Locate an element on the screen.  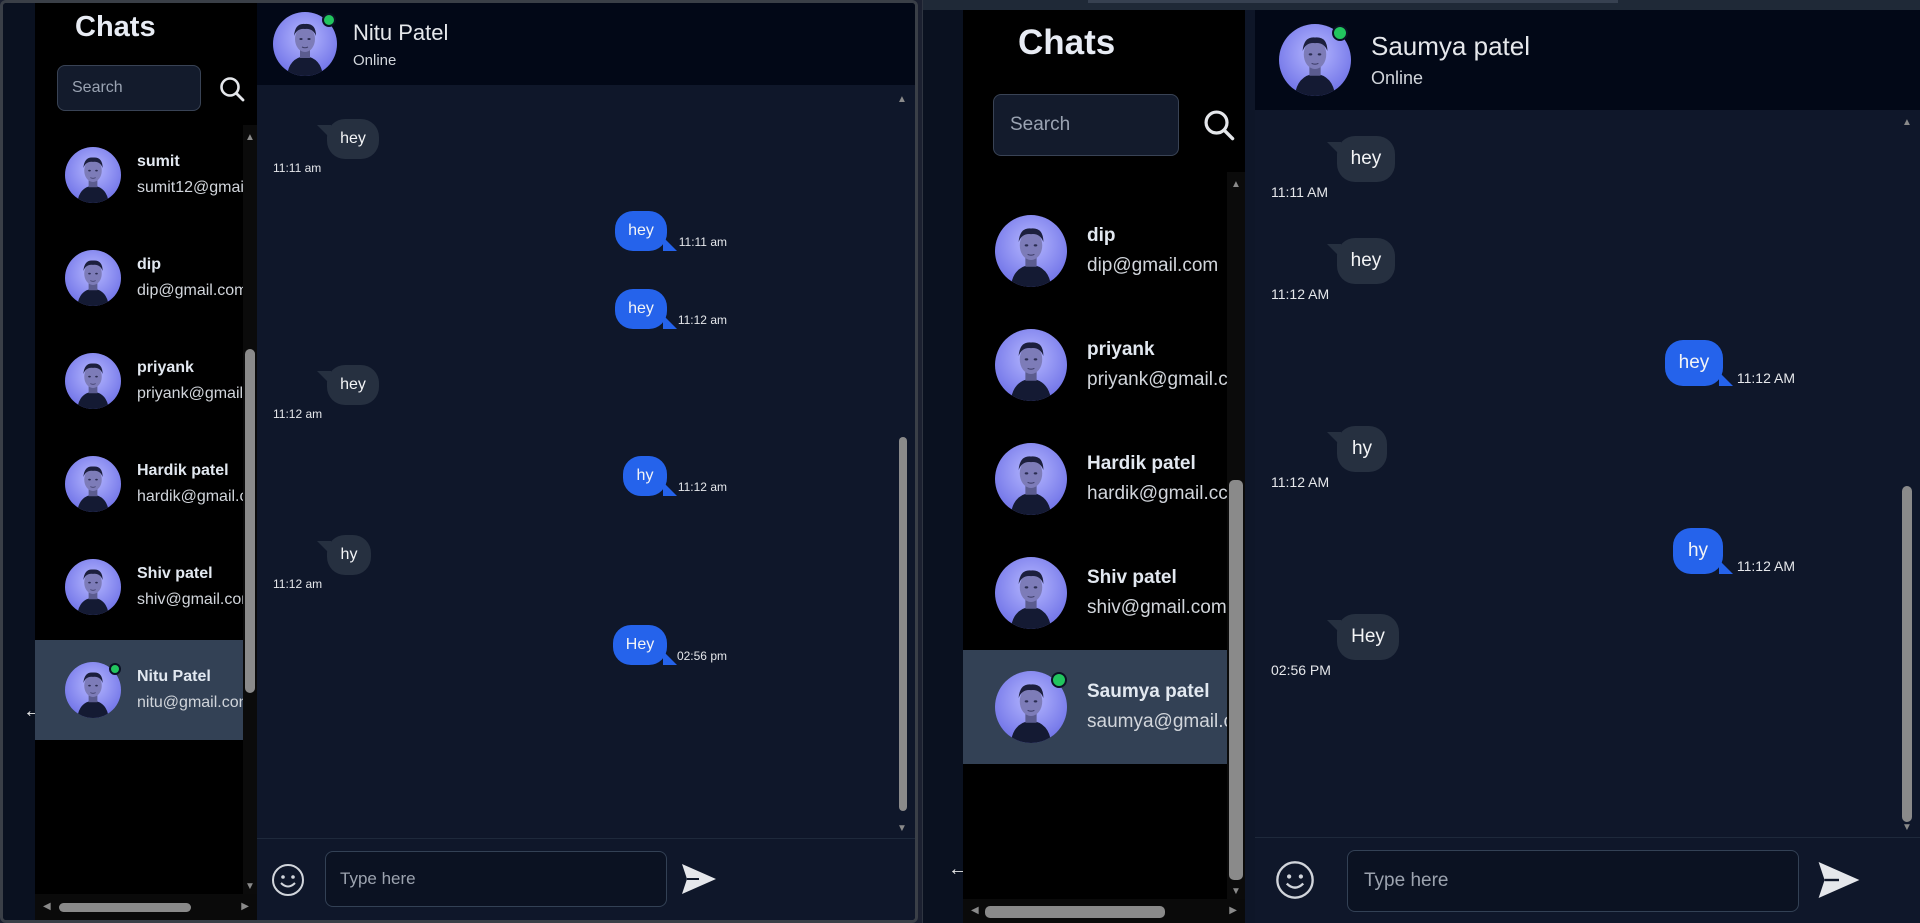
window-gutter: ← is located at coordinates (945, 466).